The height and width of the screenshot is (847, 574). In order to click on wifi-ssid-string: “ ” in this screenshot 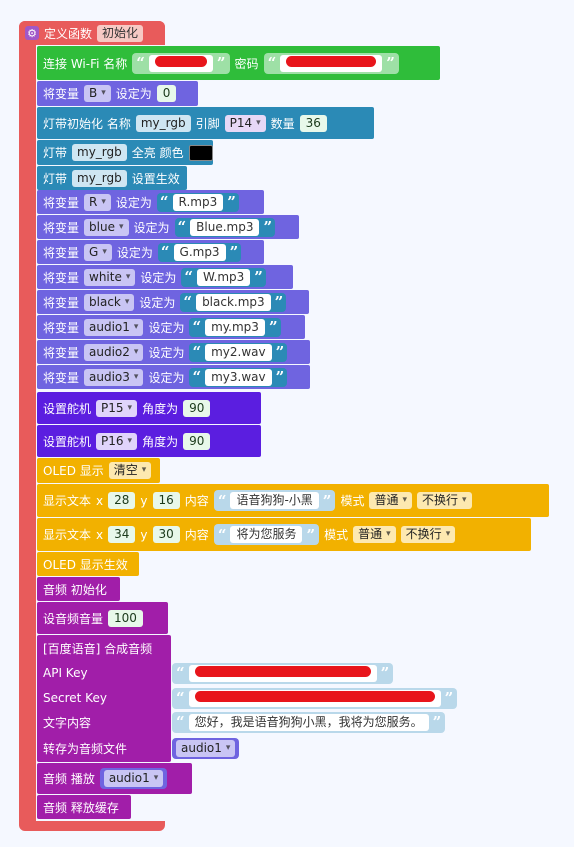, I will do `click(181, 63)`.